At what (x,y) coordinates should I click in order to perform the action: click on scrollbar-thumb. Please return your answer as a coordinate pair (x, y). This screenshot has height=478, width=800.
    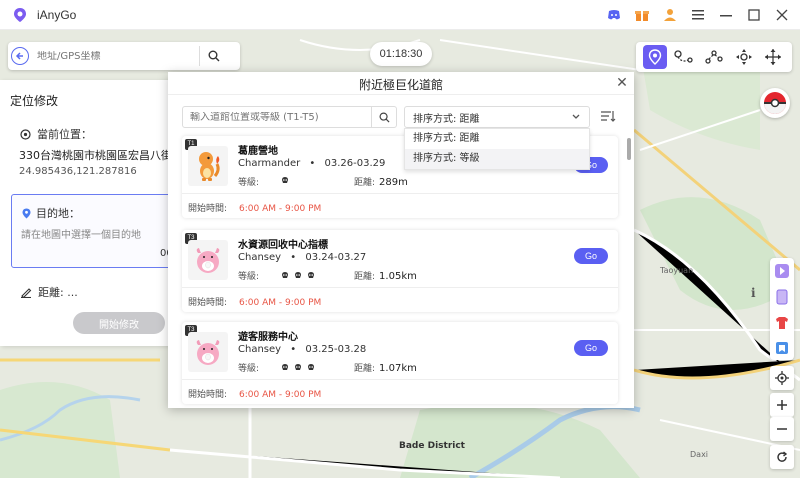
    Looking at the image, I should click on (629, 149).